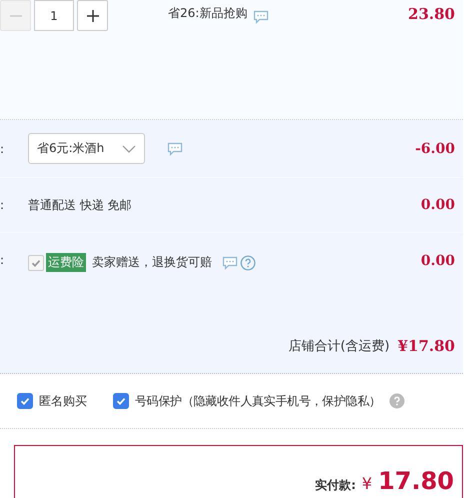 Image resolution: width=471 pixels, height=498 pixels. I want to click on shop-total-label: 店铺合计(含运费), so click(339, 346).